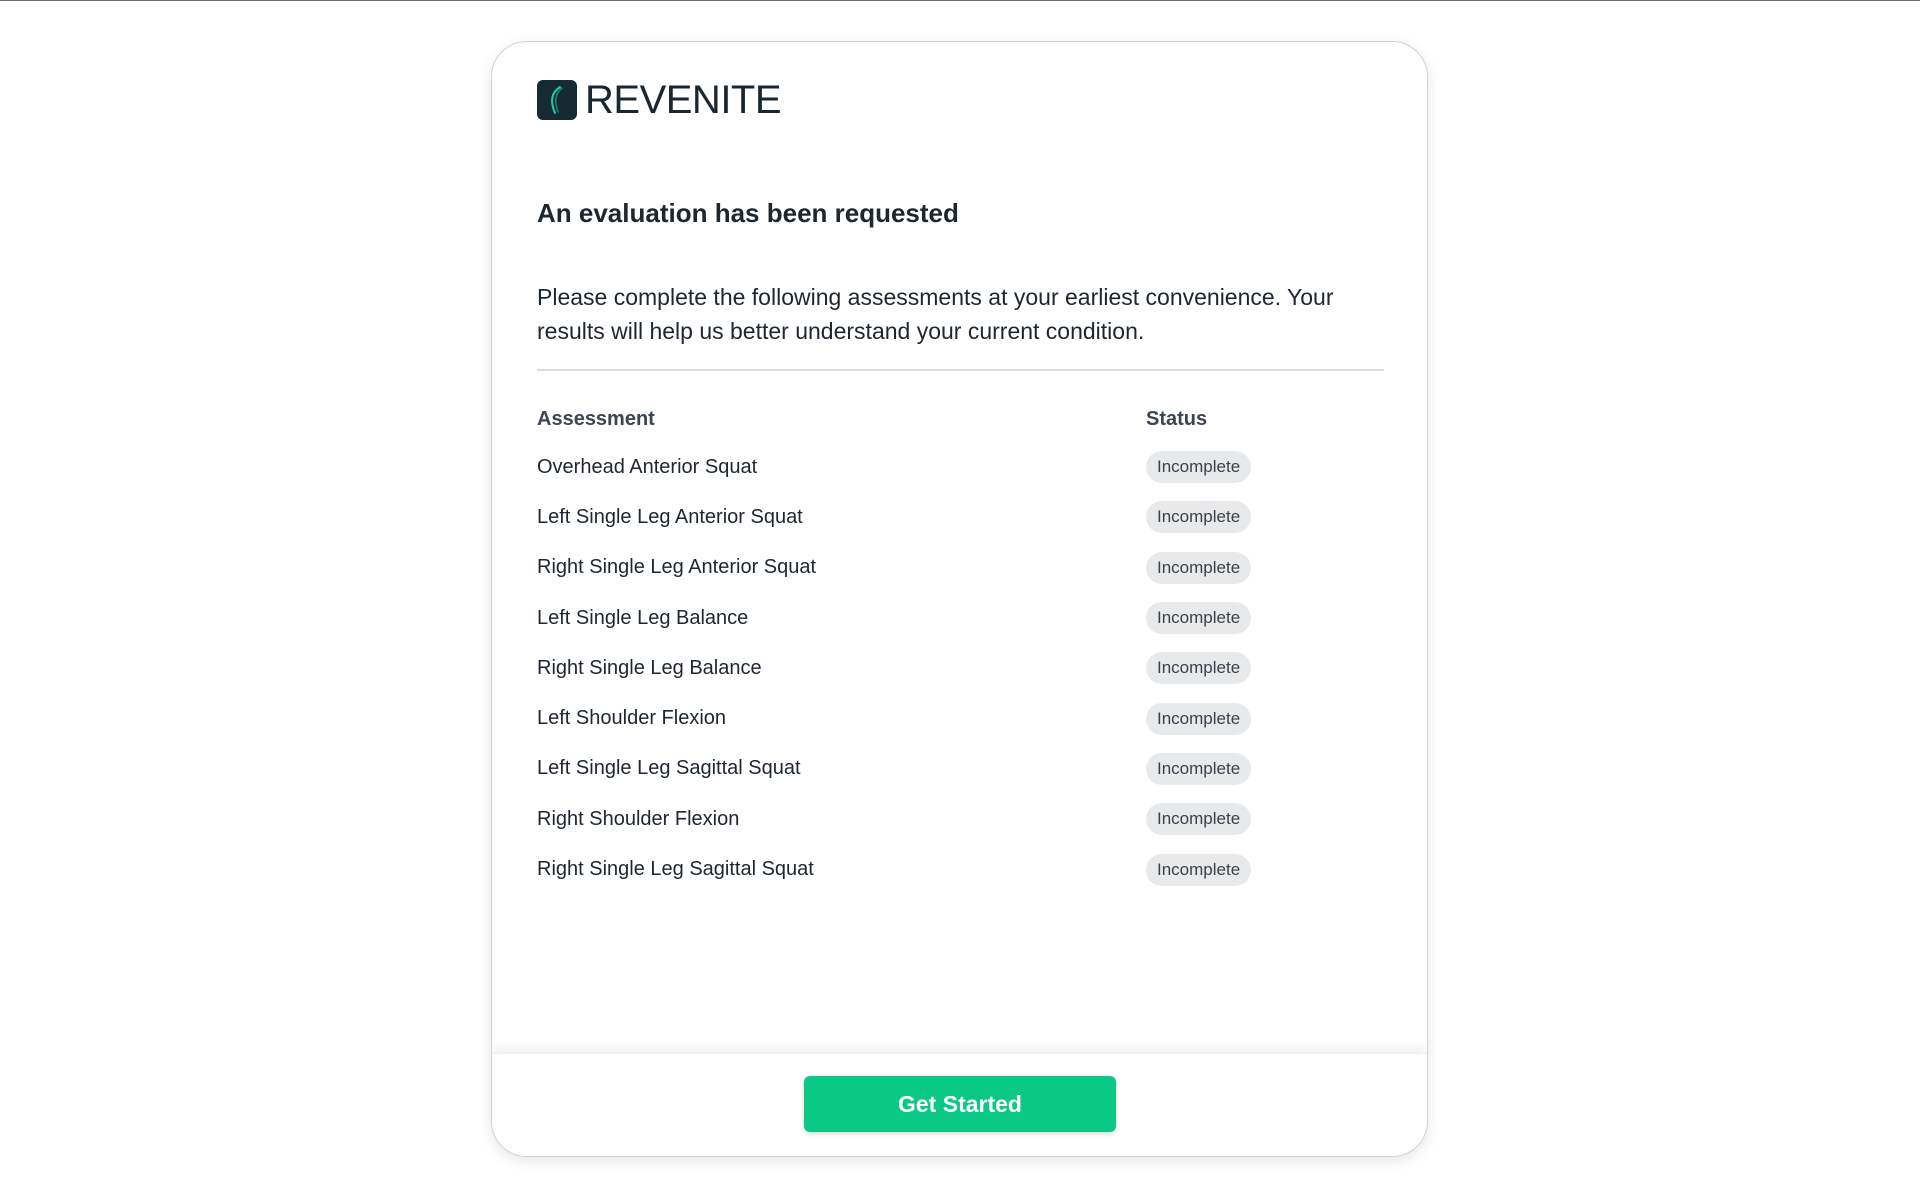  I want to click on assessment-name: Right Single Leg Sagittal Squat, so click(675, 869).